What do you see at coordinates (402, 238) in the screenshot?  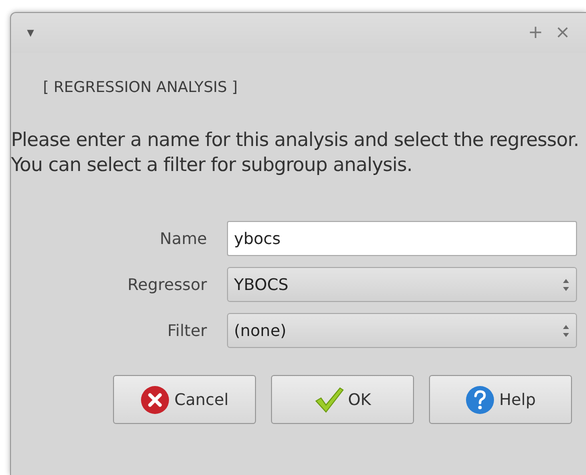 I see `name-input: ybocs` at bounding box center [402, 238].